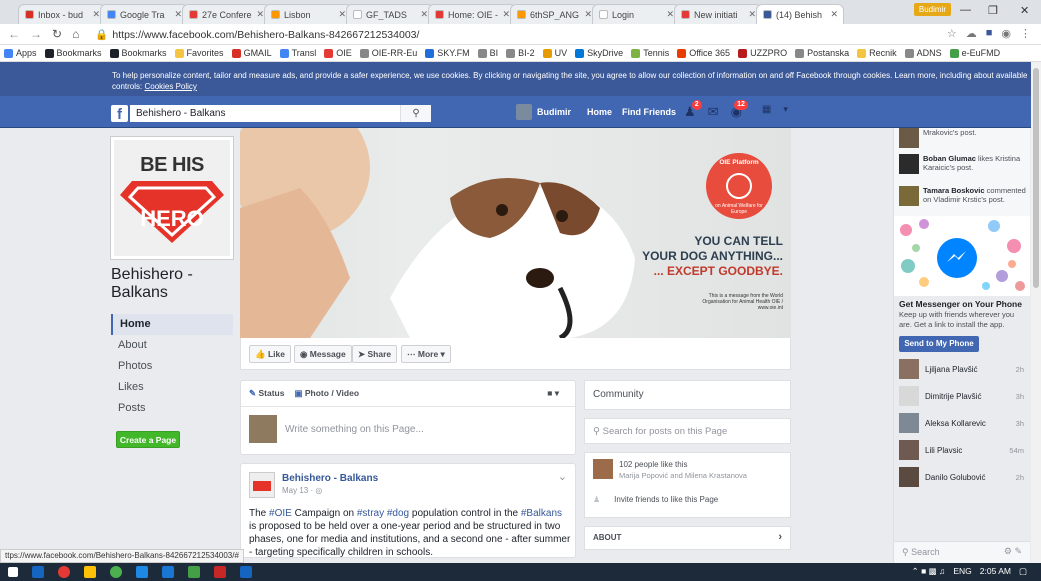 The image size is (1041, 581). Describe the element at coordinates (1023, 571) in the screenshot. I see `notifications-icon: ▢` at that location.